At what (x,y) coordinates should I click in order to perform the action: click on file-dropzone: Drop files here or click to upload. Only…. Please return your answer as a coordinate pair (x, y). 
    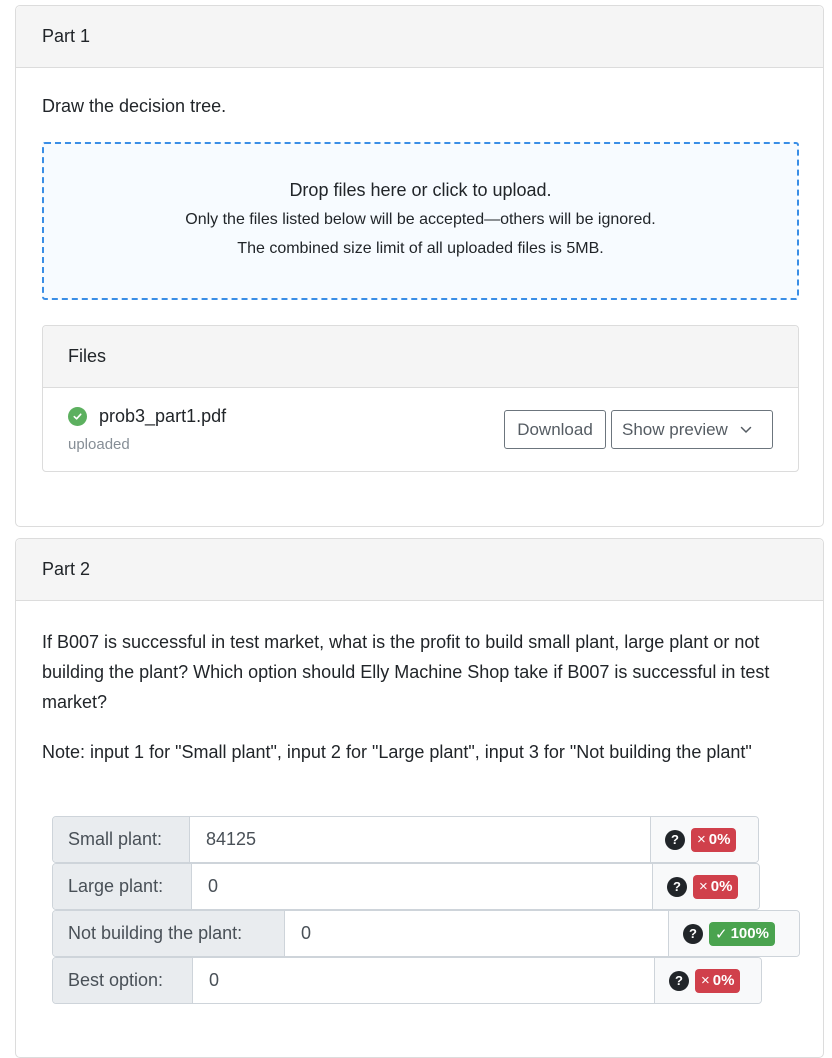
    Looking at the image, I should click on (420, 221).